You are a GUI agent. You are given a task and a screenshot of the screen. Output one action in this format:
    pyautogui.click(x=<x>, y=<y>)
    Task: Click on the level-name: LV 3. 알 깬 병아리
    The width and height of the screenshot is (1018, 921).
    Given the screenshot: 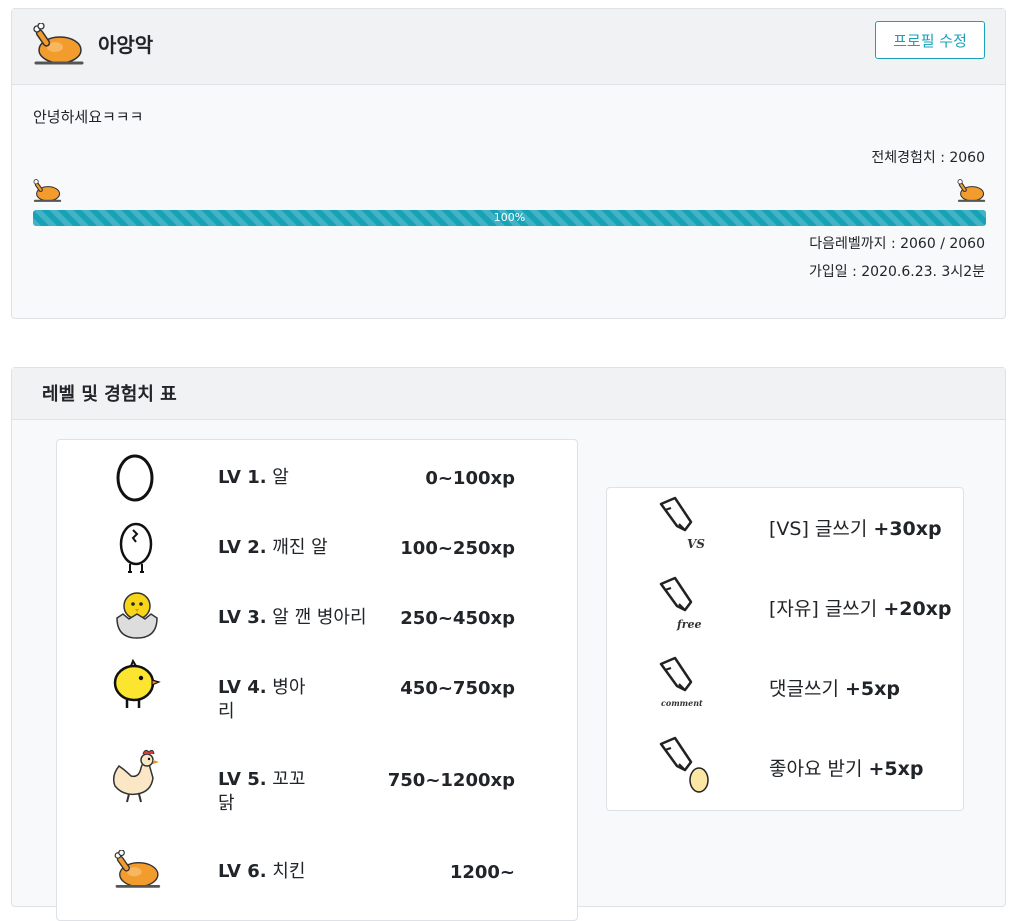 What is the action you would take?
    pyautogui.click(x=292, y=617)
    